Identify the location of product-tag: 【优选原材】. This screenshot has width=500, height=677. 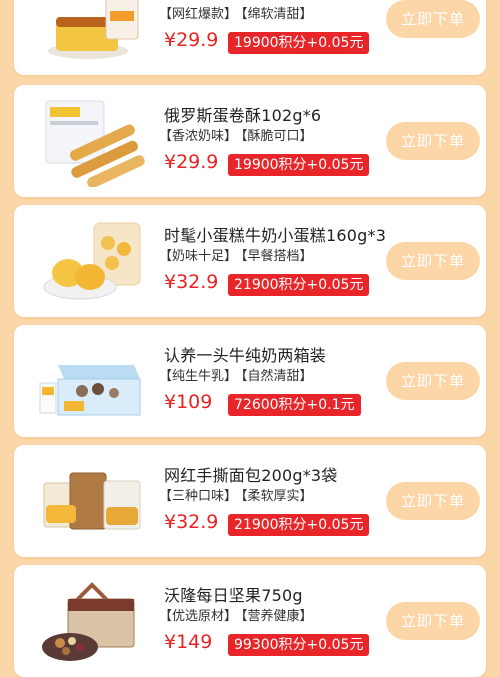
(198, 616).